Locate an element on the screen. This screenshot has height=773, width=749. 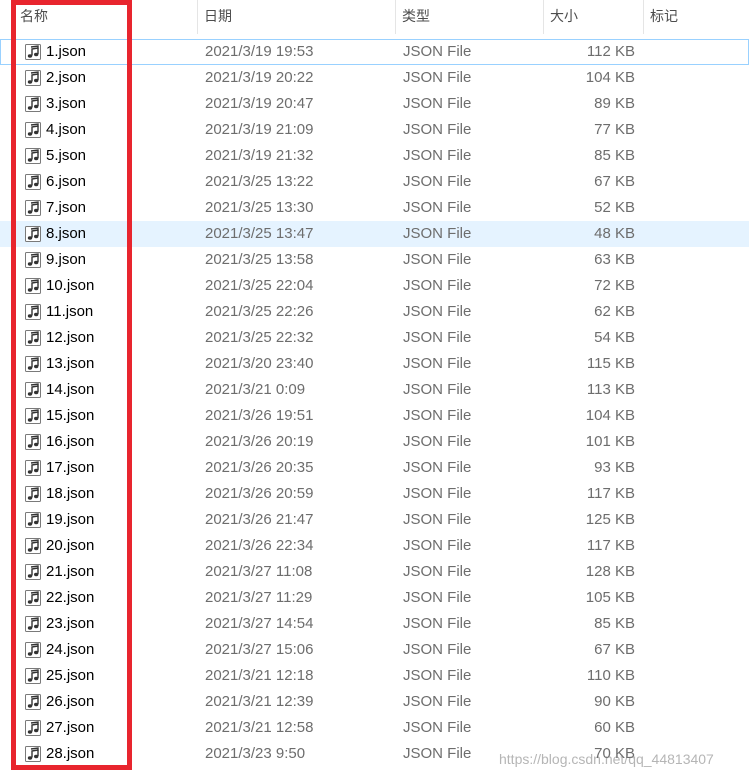
file-row: 17.json 2021/3/26 20:35 JSON File 93 KB is located at coordinates (374, 468).